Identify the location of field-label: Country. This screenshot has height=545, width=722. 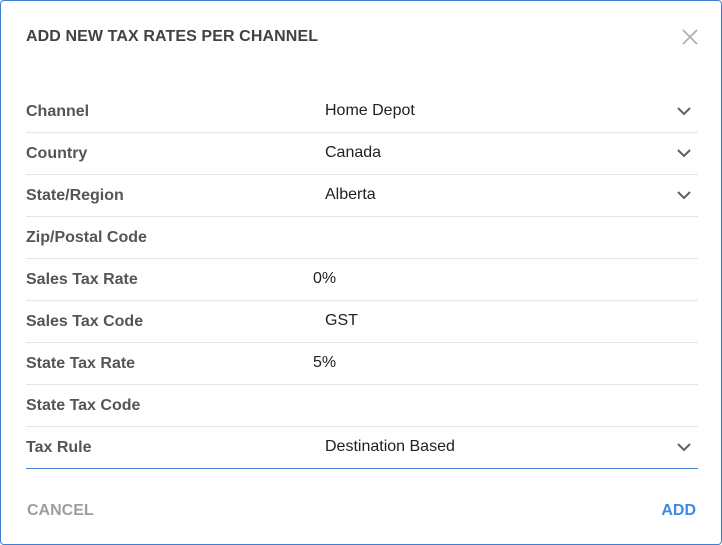
(57, 153).